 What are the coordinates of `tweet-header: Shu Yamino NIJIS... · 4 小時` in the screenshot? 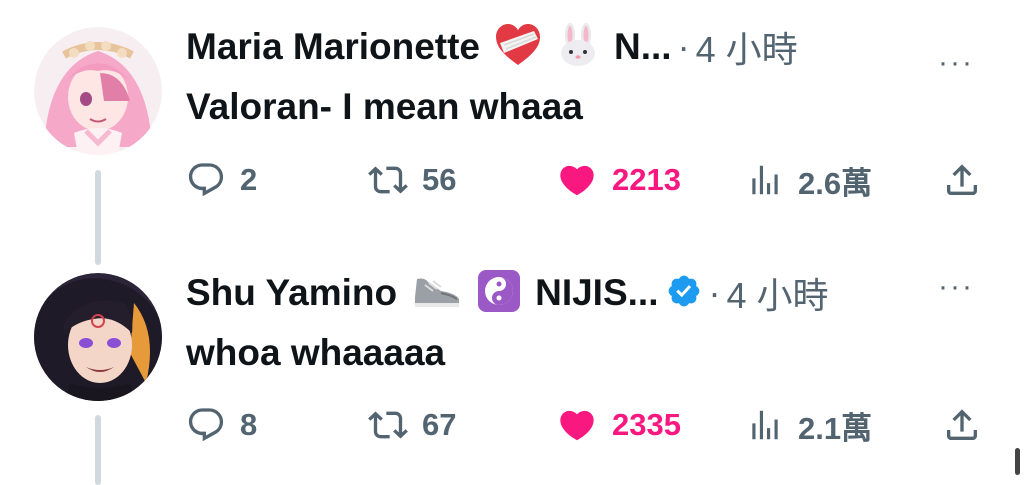 It's located at (507, 293).